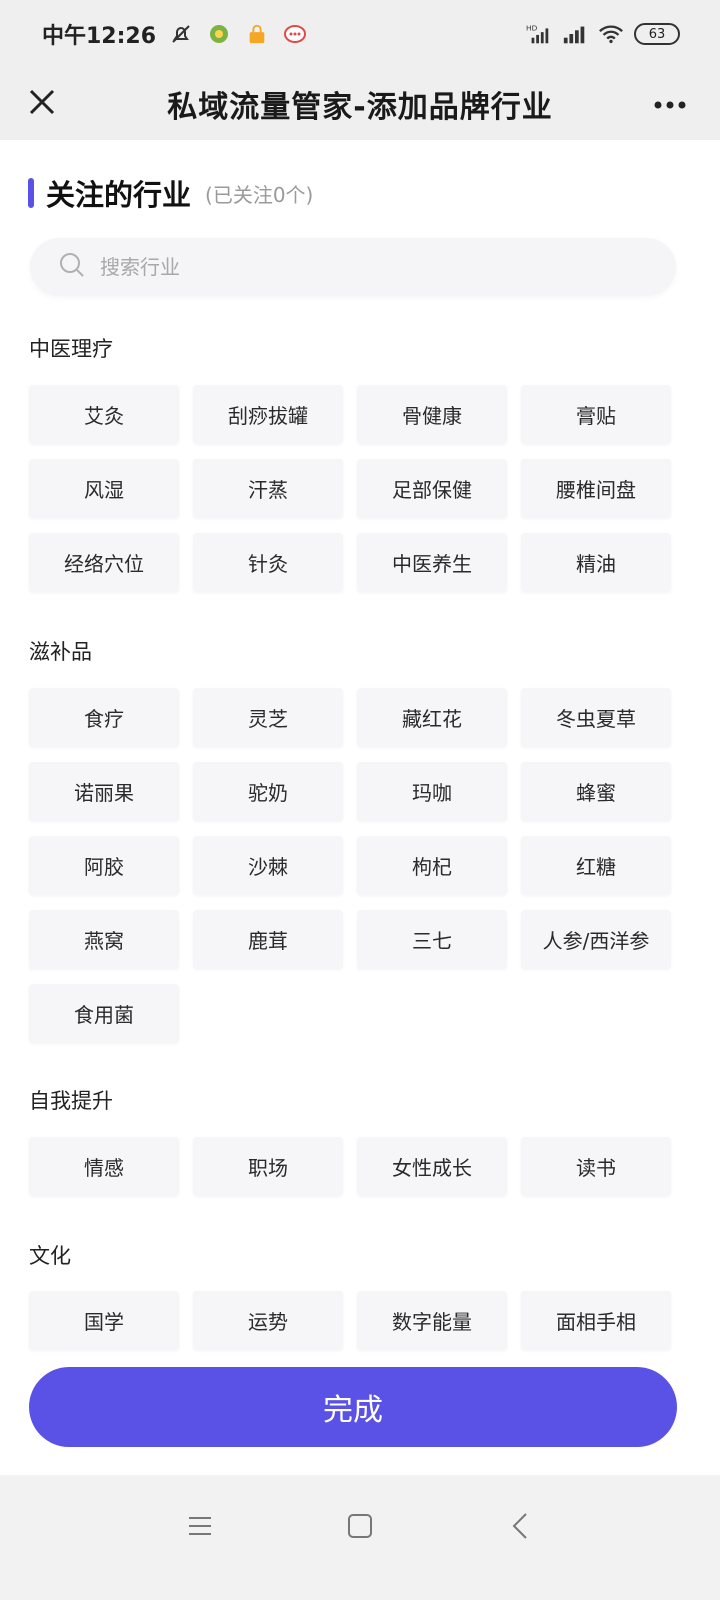  I want to click on section-header: 关注的行业 (已关注0个), so click(170, 193).